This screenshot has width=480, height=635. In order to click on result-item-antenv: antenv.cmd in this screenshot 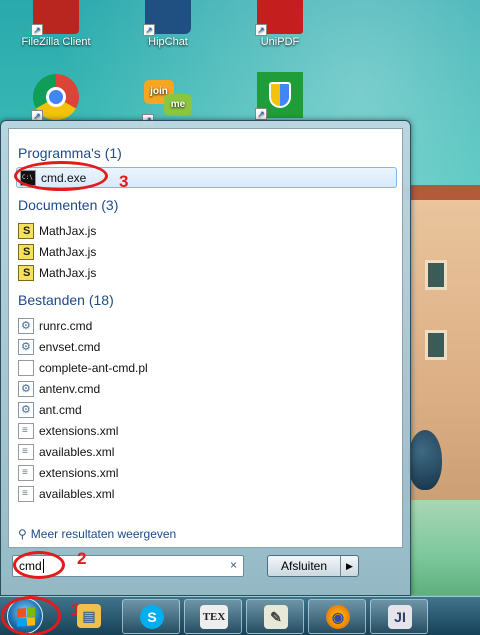, I will do `click(59, 388)`.